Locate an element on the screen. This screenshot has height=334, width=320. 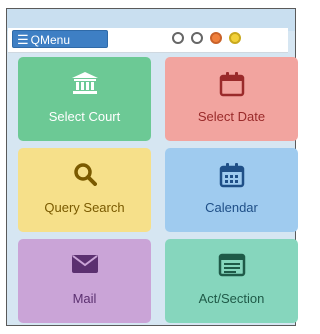
query-search-tile: Query Search is located at coordinates (84, 190).